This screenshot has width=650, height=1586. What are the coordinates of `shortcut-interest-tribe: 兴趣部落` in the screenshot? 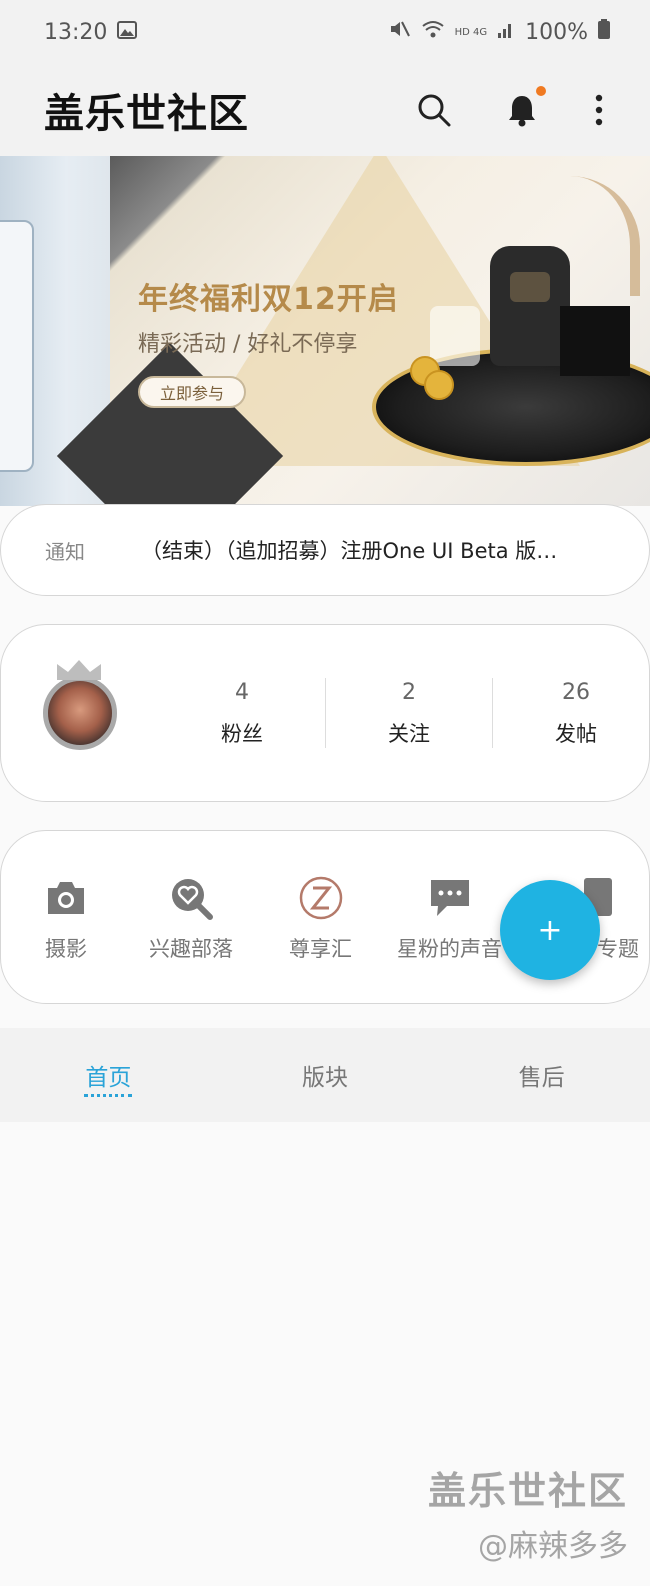 It's located at (191, 919).